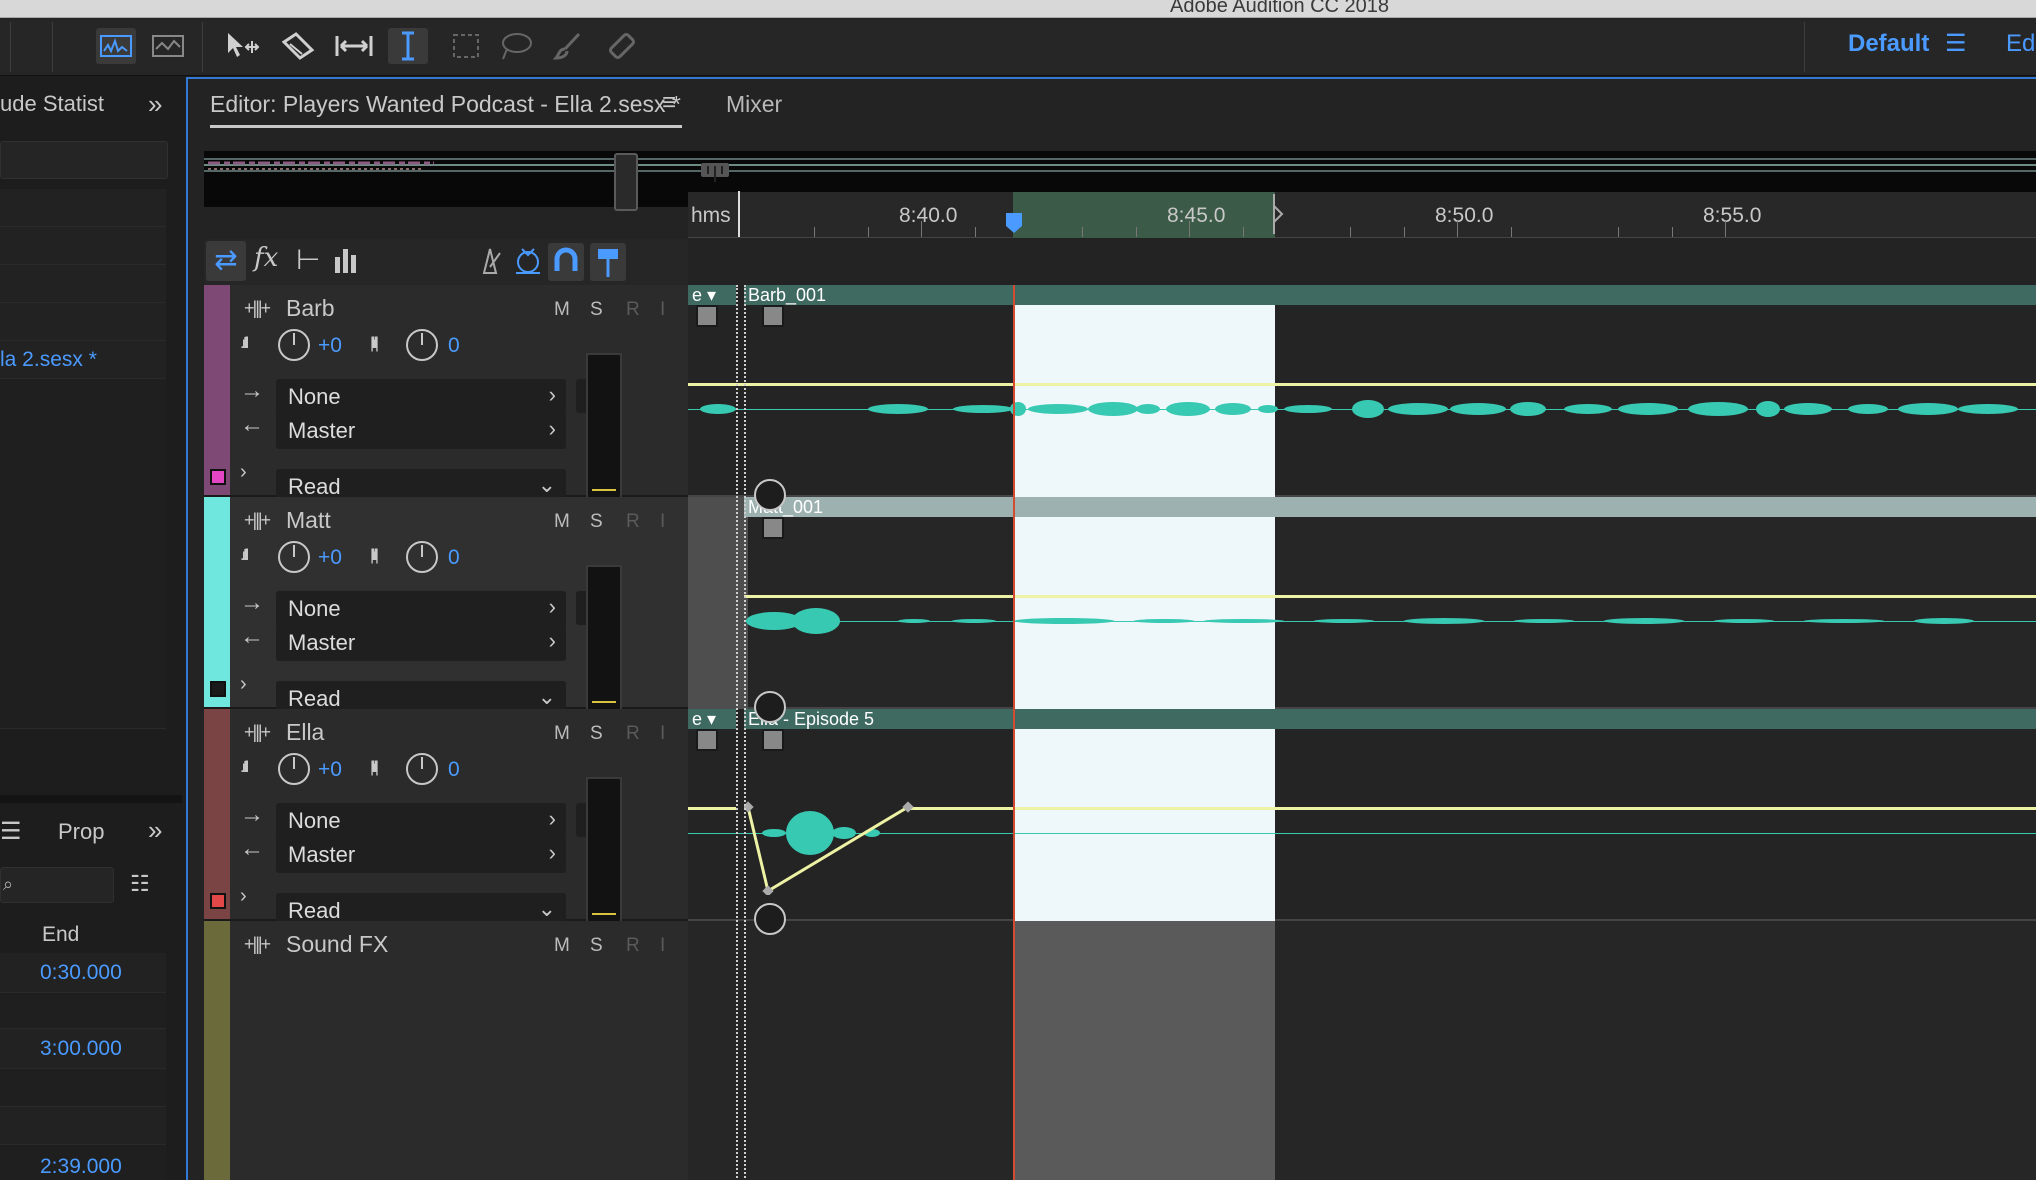 This screenshot has width=2036, height=1180. I want to click on time-selection-tool-icon, so click(408, 46).